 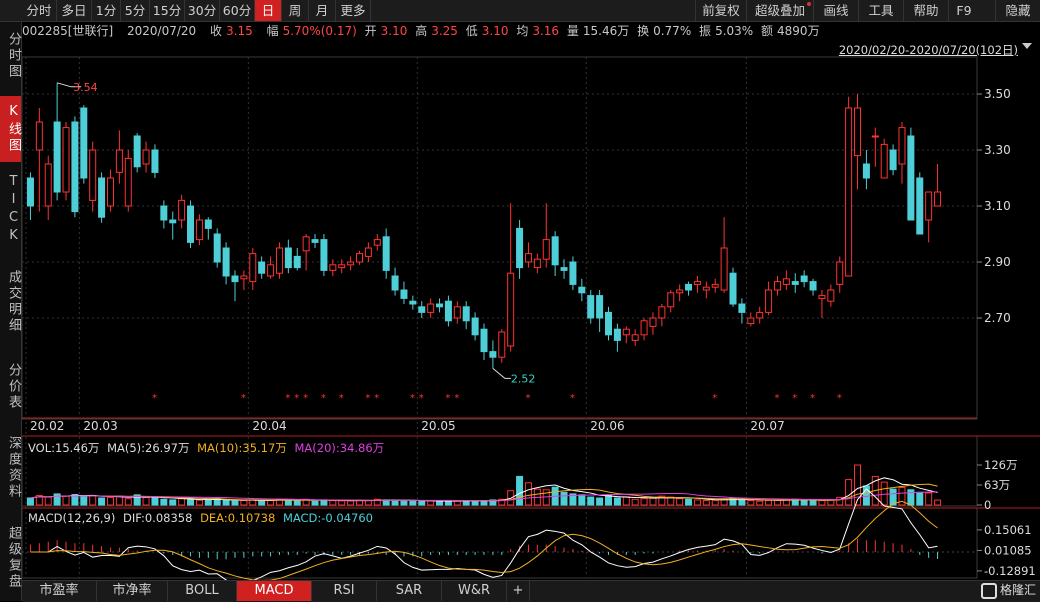 I want to click on indicator-tab-4: RSI, so click(x=344, y=591).